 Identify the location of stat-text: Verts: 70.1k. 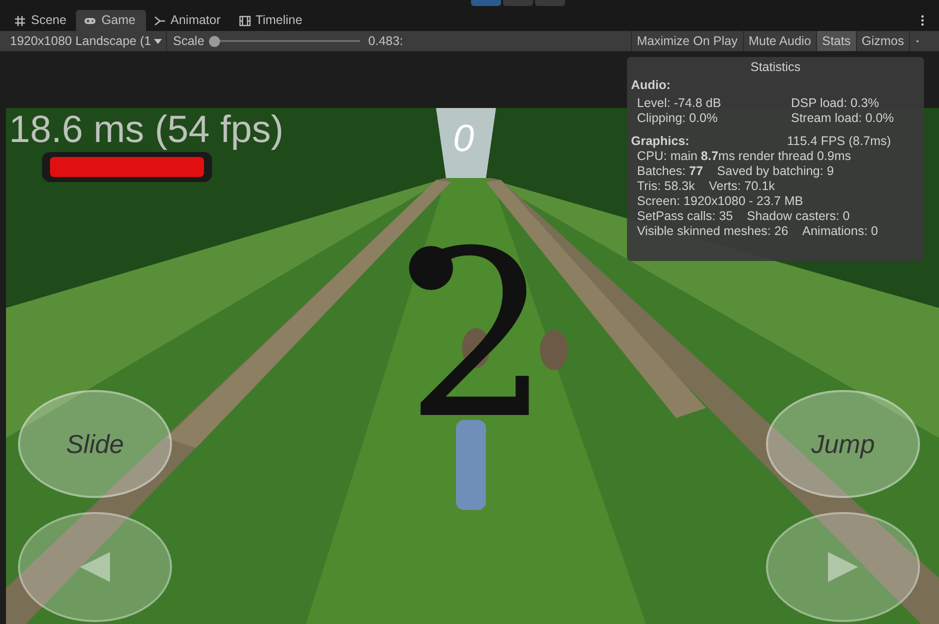
(741, 186).